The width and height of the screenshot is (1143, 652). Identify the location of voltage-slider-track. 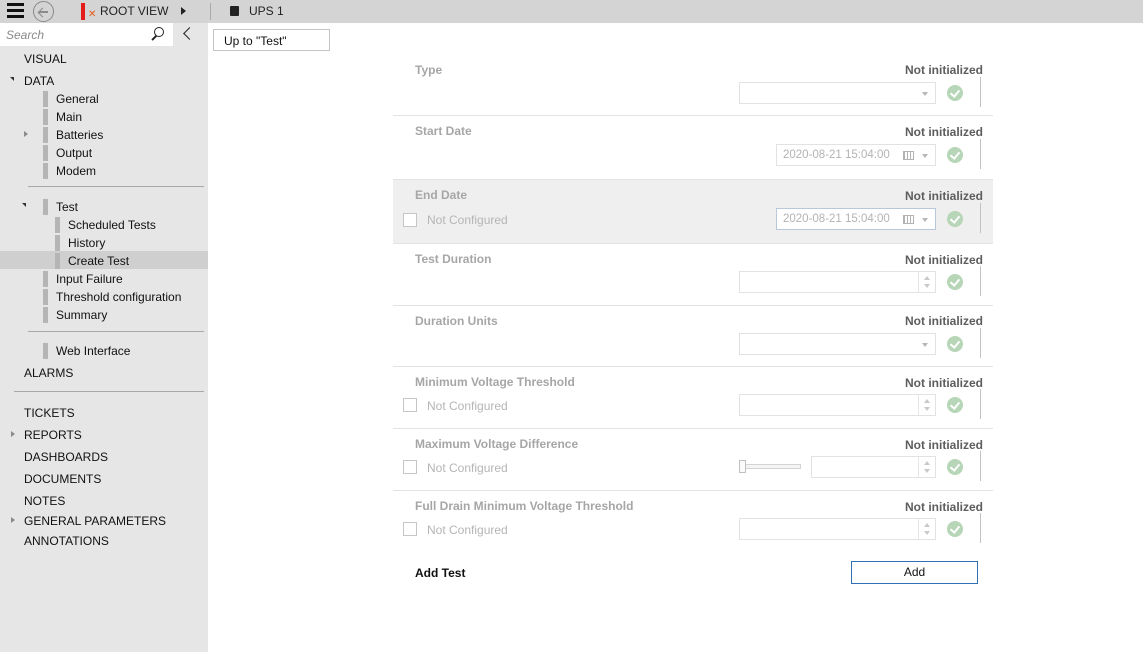
(770, 466).